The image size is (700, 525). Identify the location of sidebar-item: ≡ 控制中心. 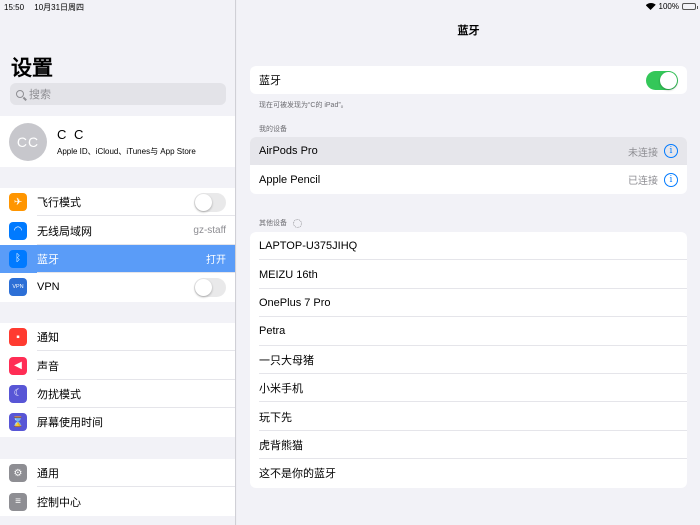
(117, 501).